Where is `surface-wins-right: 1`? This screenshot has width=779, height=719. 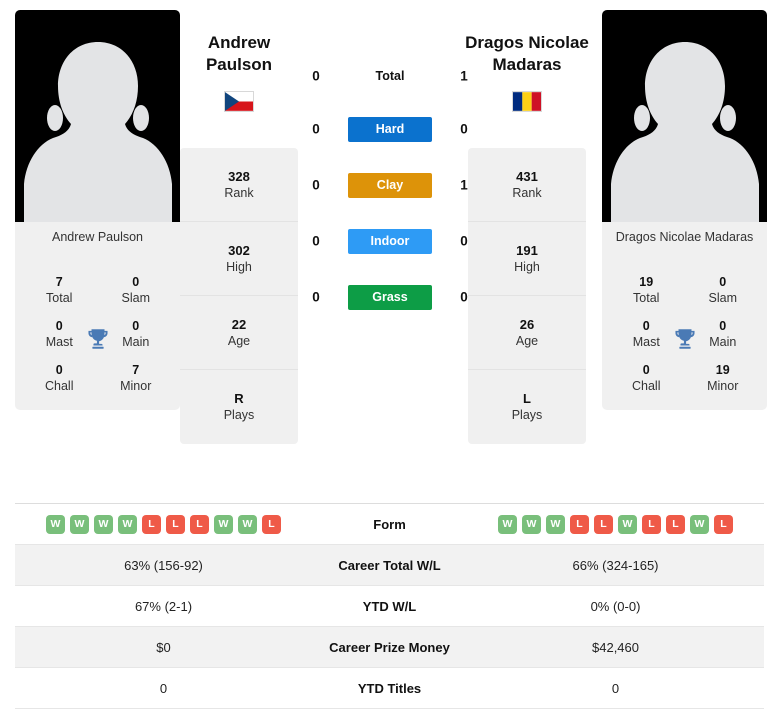
surface-wins-right: 1 is located at coordinates (464, 76).